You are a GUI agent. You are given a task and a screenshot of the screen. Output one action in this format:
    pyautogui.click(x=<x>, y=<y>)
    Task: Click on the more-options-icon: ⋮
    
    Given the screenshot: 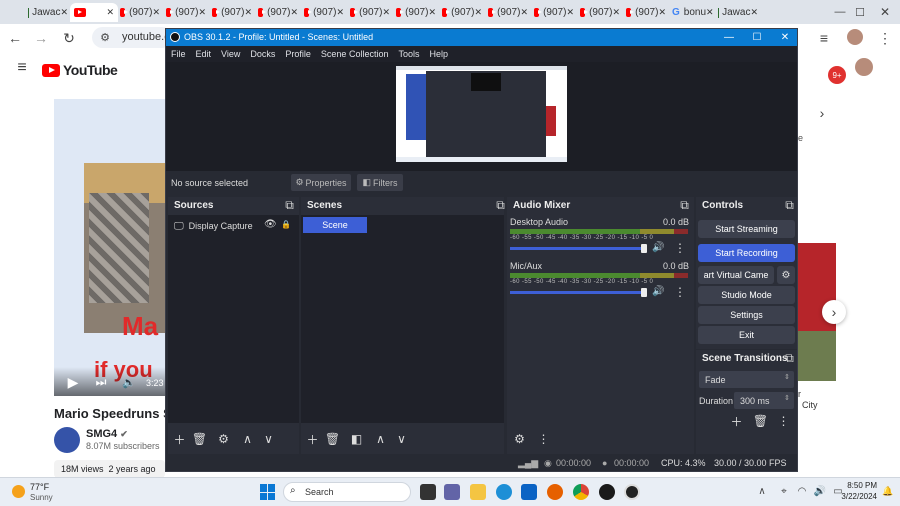 What is the action you would take?
    pyautogui.click(x=680, y=248)
    